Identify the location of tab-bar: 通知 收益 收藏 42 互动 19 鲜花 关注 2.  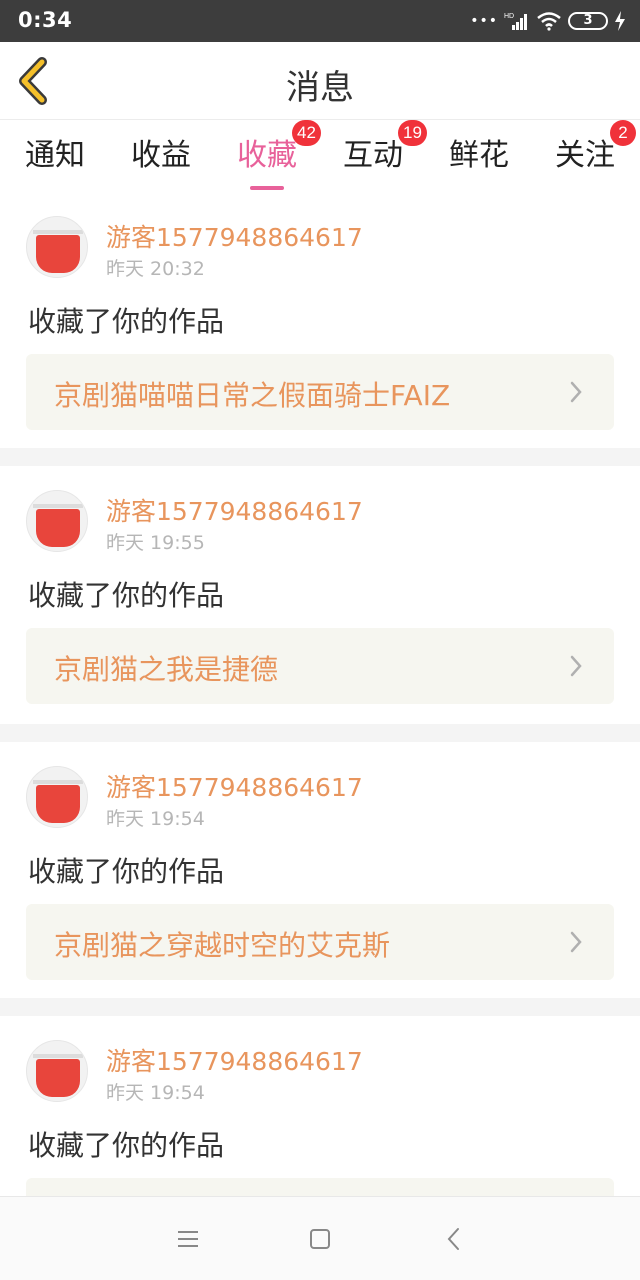
(320, 156).